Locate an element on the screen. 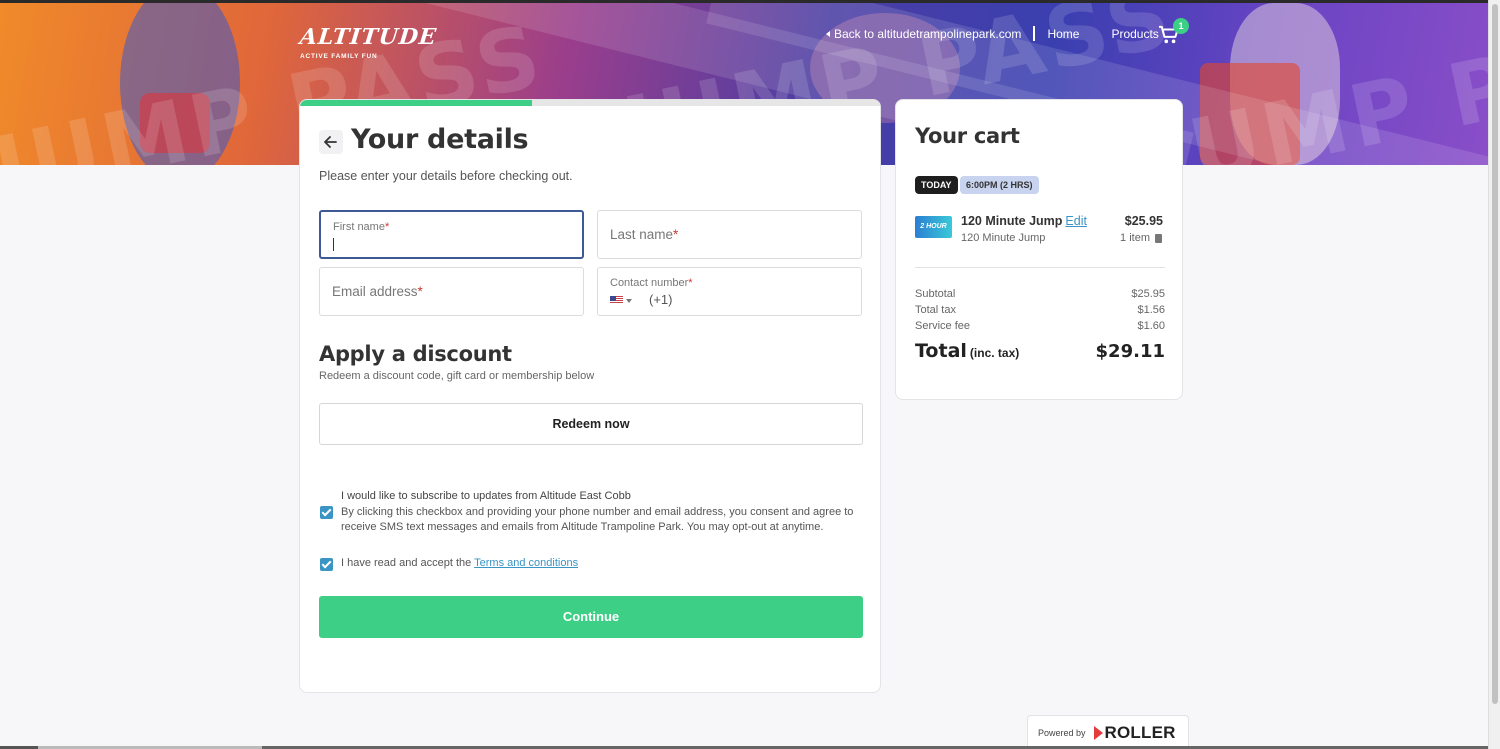 This screenshot has width=1500, height=749. terms-link: Terms and conditions is located at coordinates (526, 563).